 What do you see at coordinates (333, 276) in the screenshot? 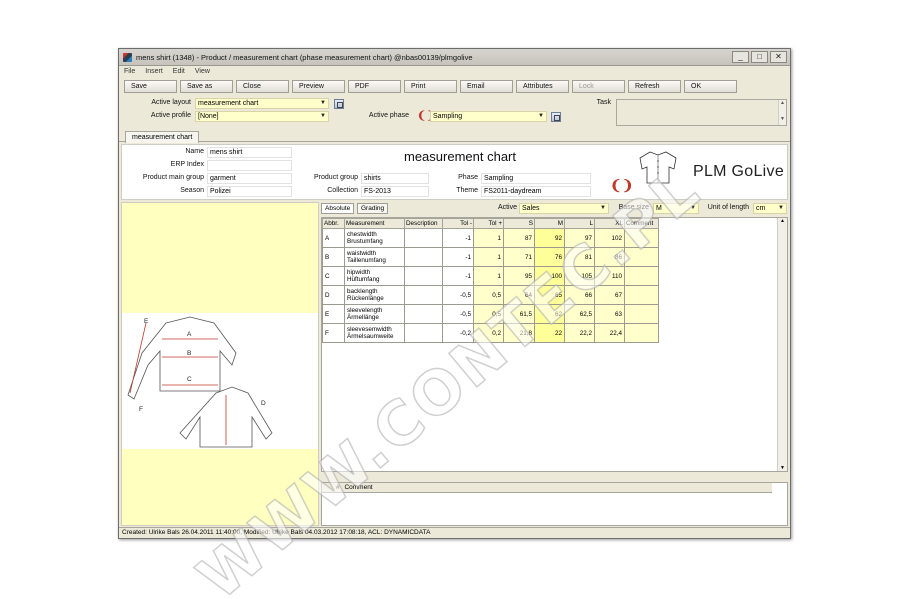
I see `cell-abbr: C` at bounding box center [333, 276].